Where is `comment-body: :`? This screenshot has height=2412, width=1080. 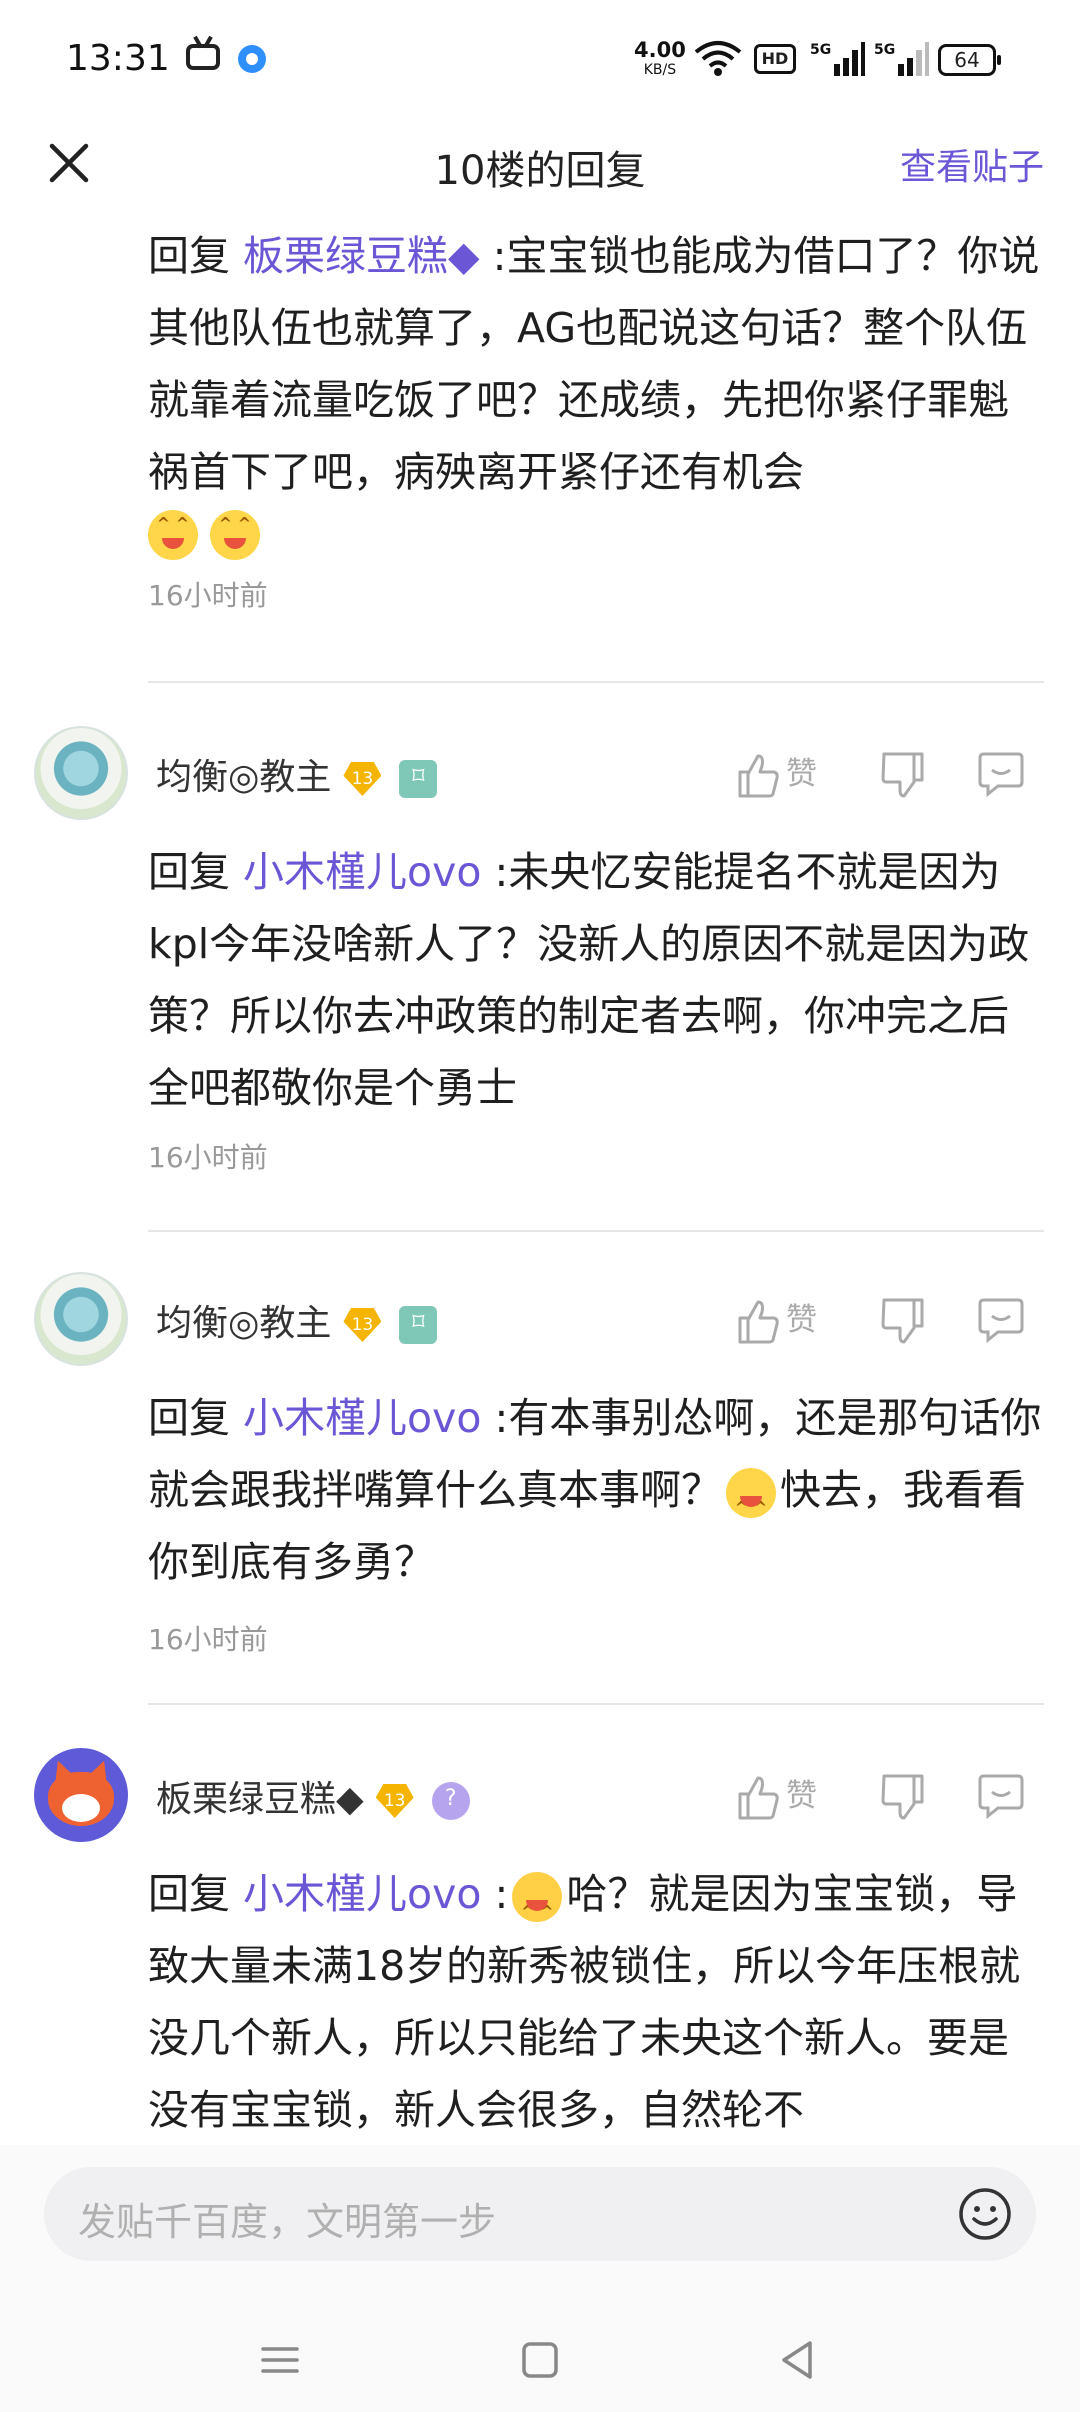 comment-body: : is located at coordinates (501, 1894).